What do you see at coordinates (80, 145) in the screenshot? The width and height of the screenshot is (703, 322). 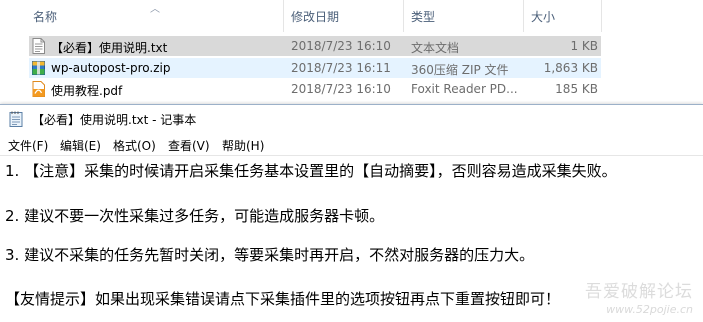 I see `menu-edit: 编辑(E)` at bounding box center [80, 145].